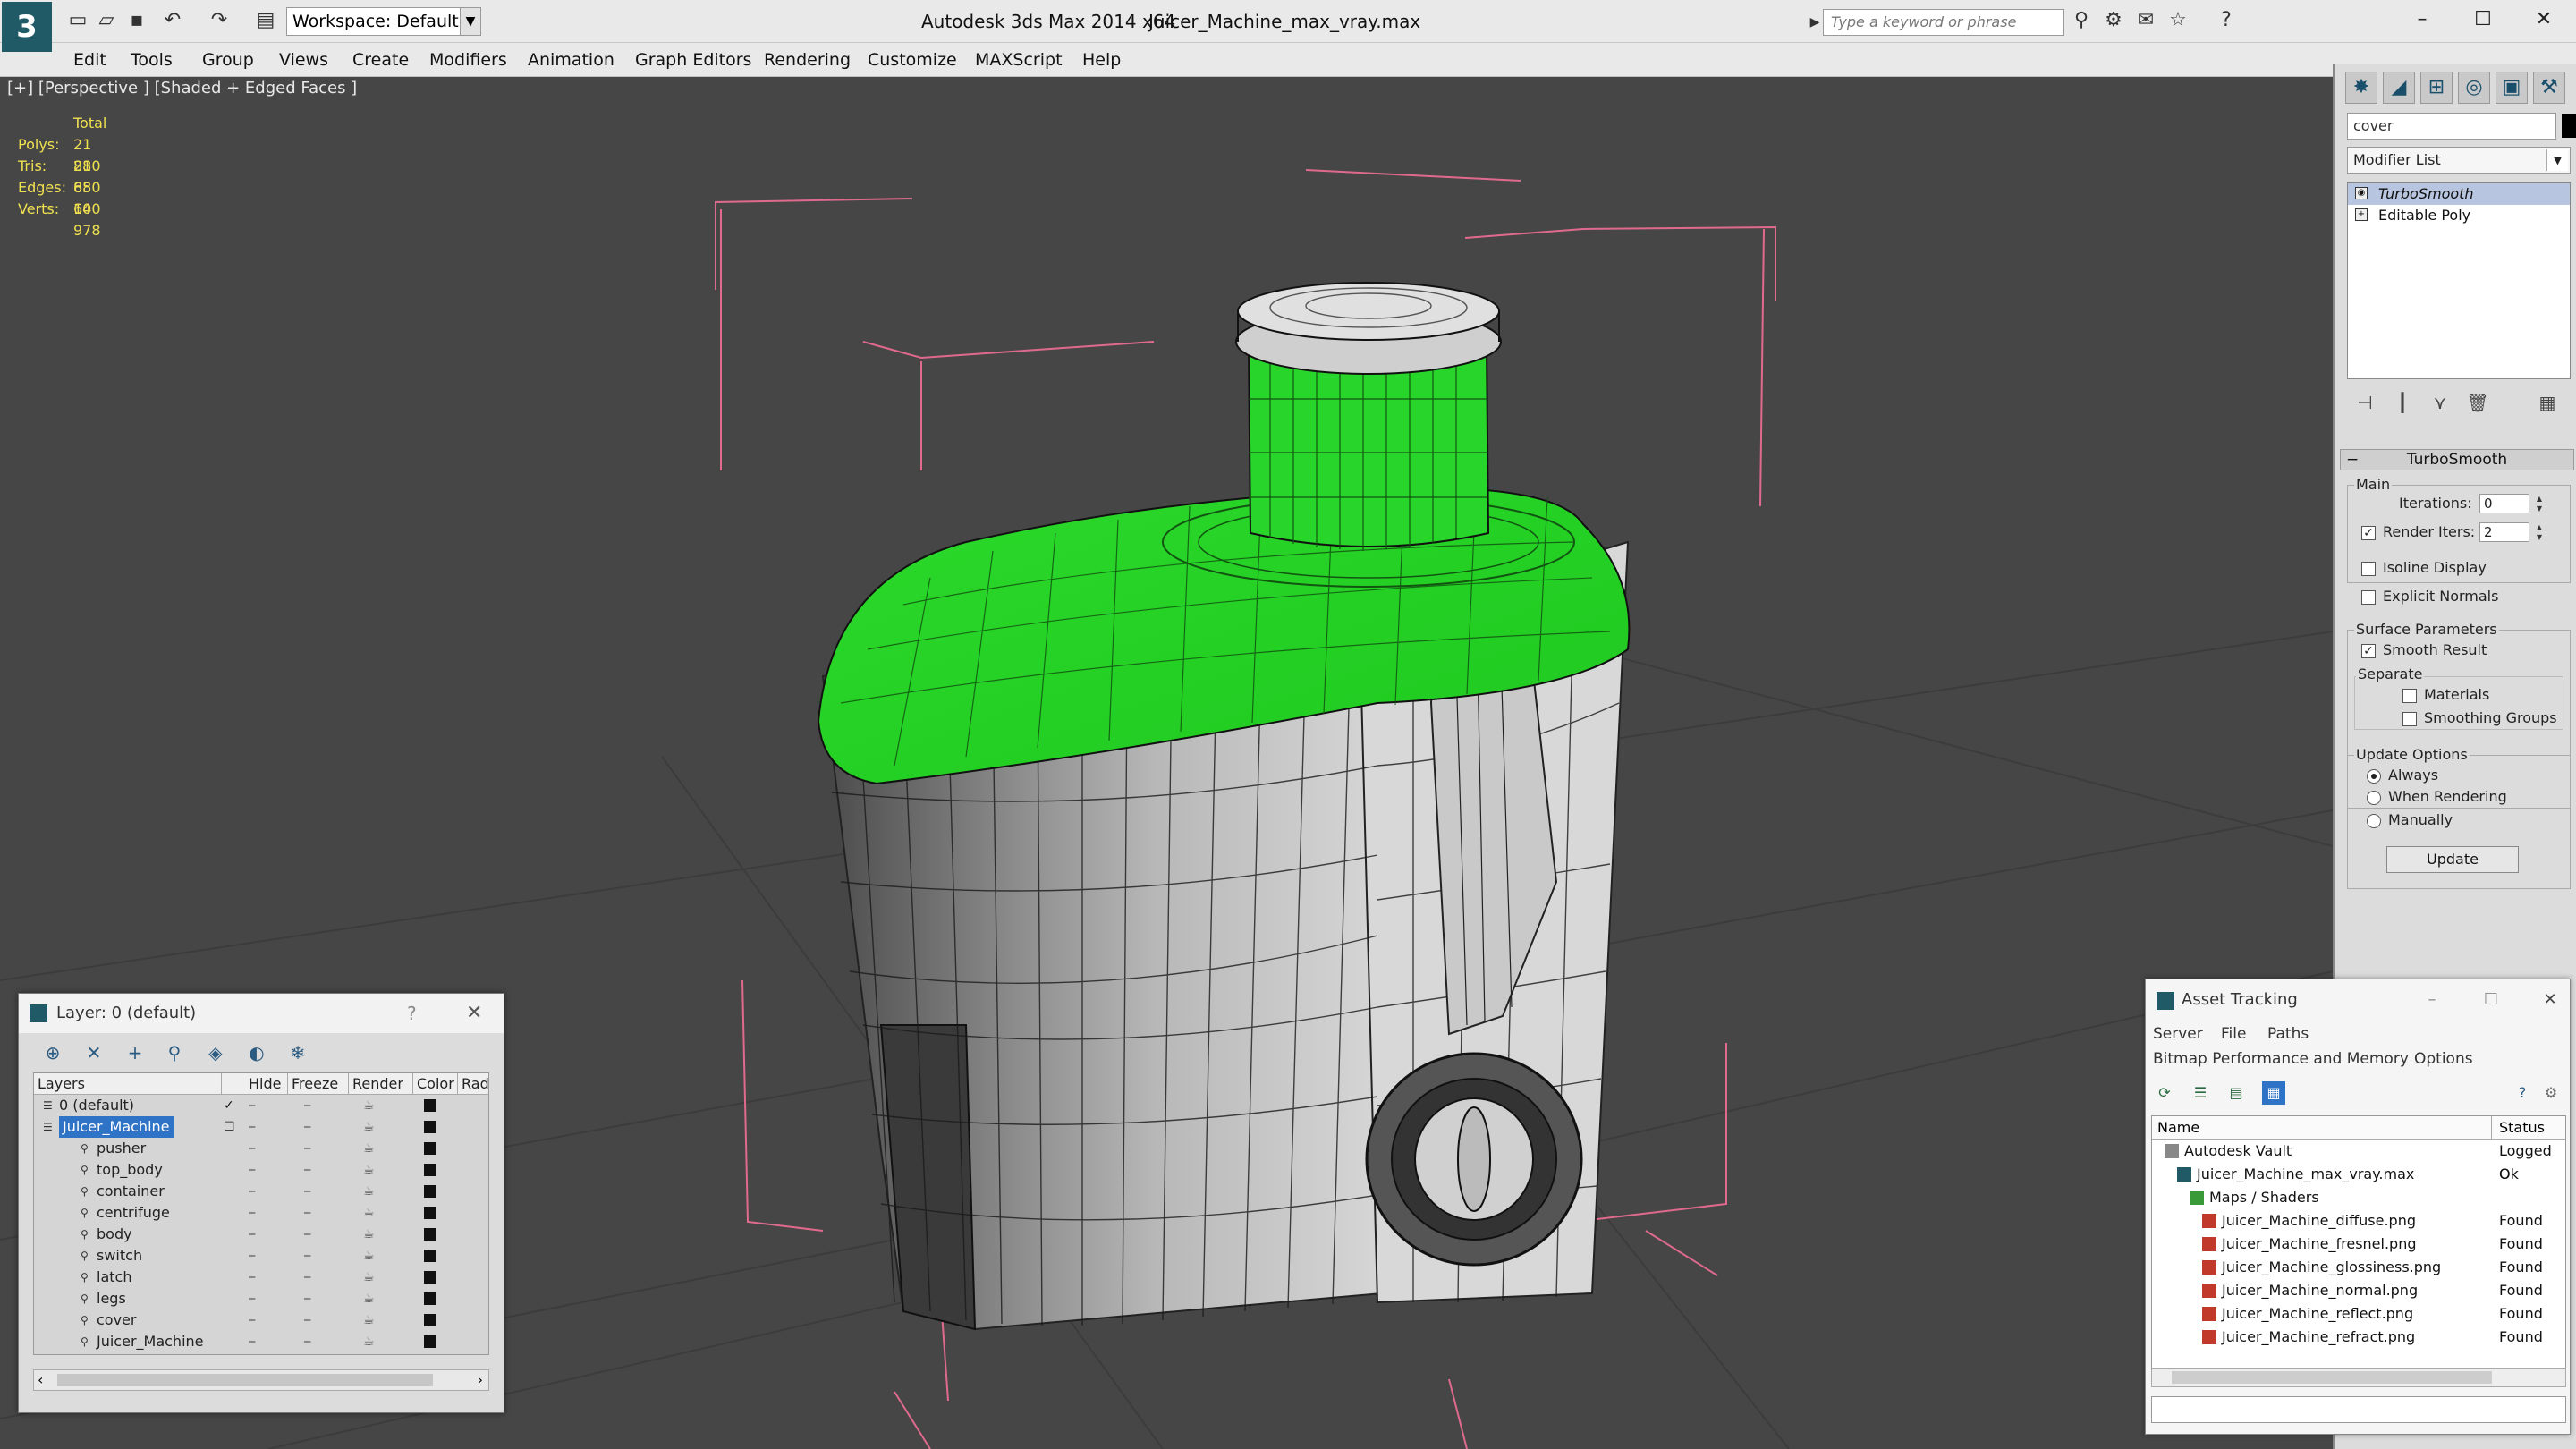 The width and height of the screenshot is (2576, 1449). Describe the element at coordinates (2483, 19) in the screenshot. I see `maximize-button: ☐` at that location.